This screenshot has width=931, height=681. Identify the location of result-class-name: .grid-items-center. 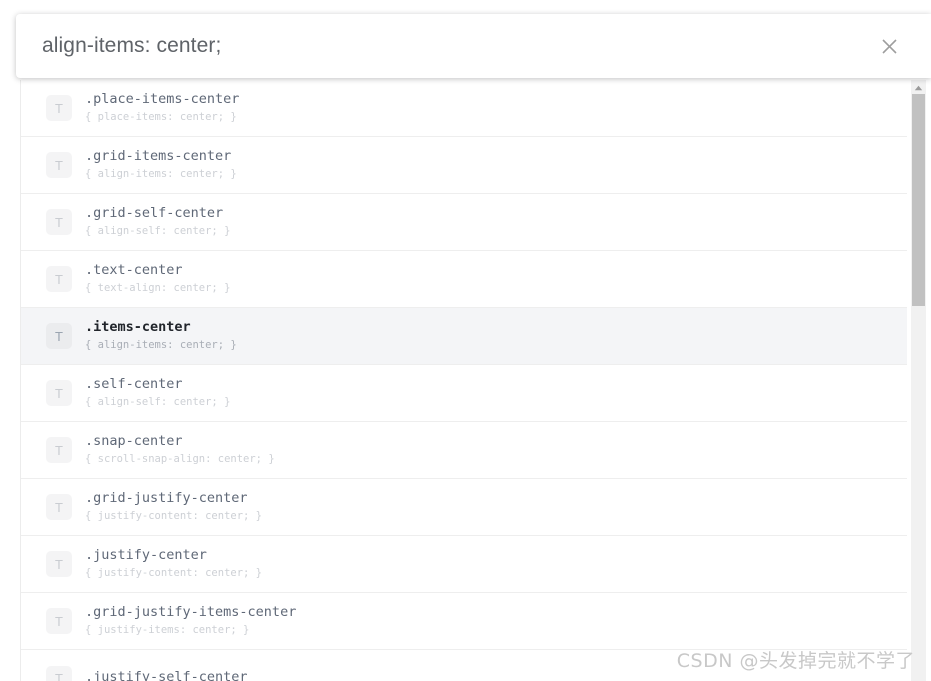
(158, 156).